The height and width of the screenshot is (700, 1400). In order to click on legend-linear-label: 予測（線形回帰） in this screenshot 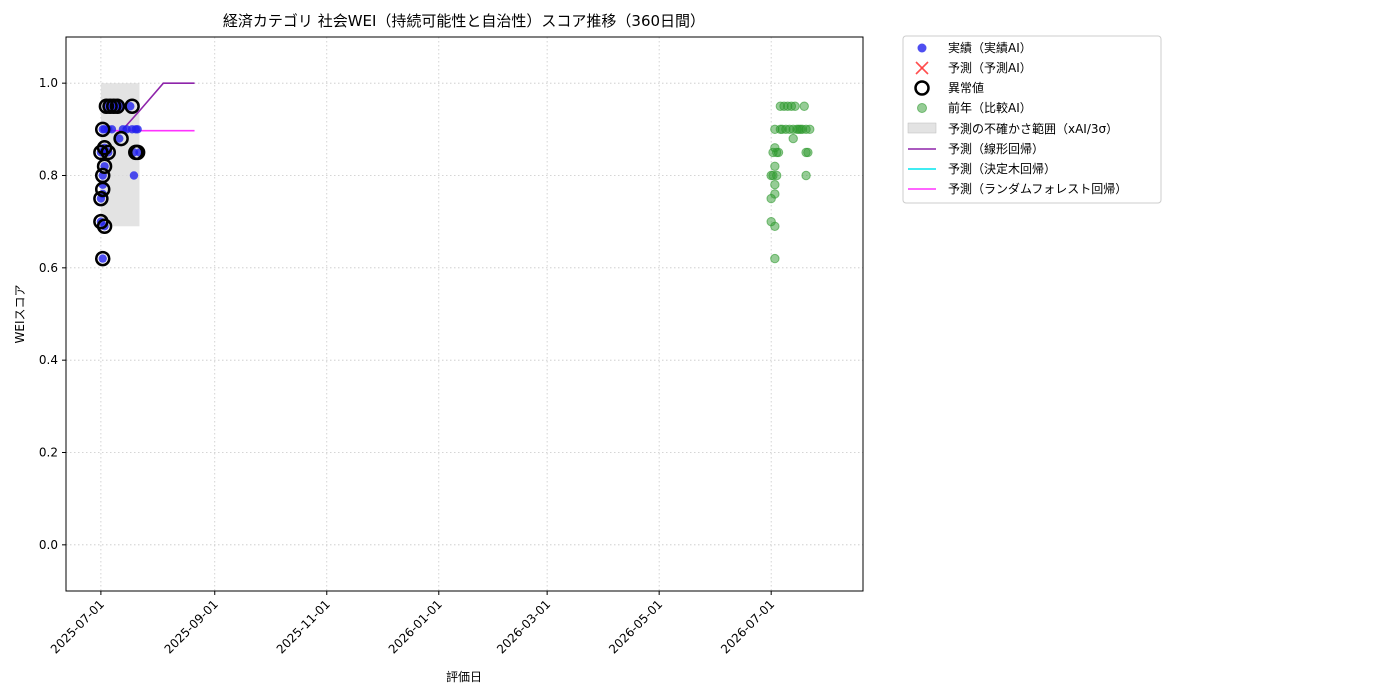, I will do `click(996, 148)`.